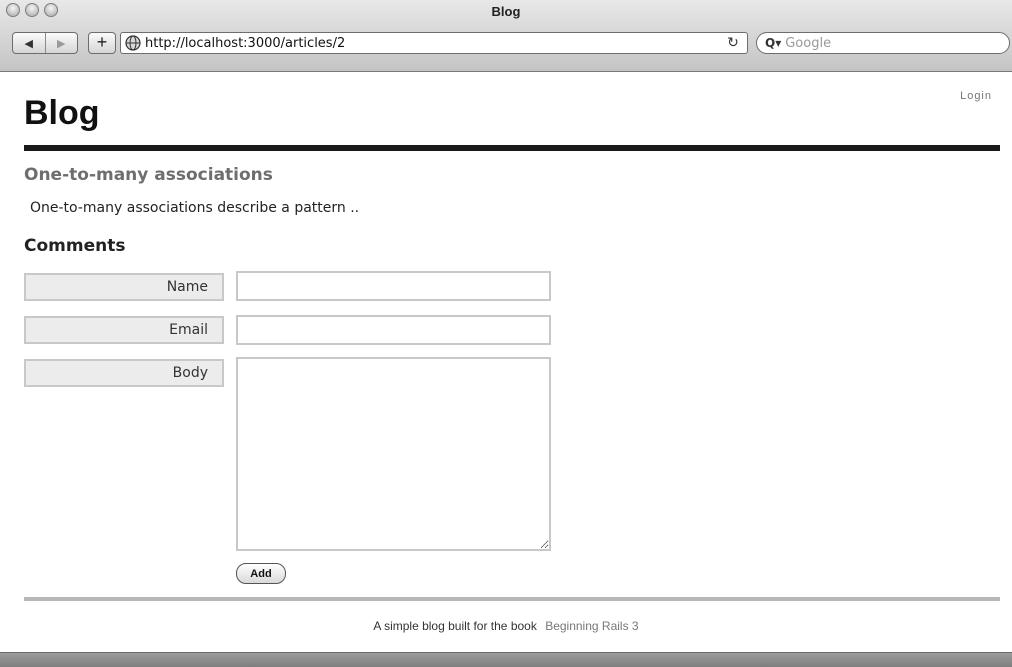 The height and width of the screenshot is (667, 1012). I want to click on globe-icon, so click(133, 43).